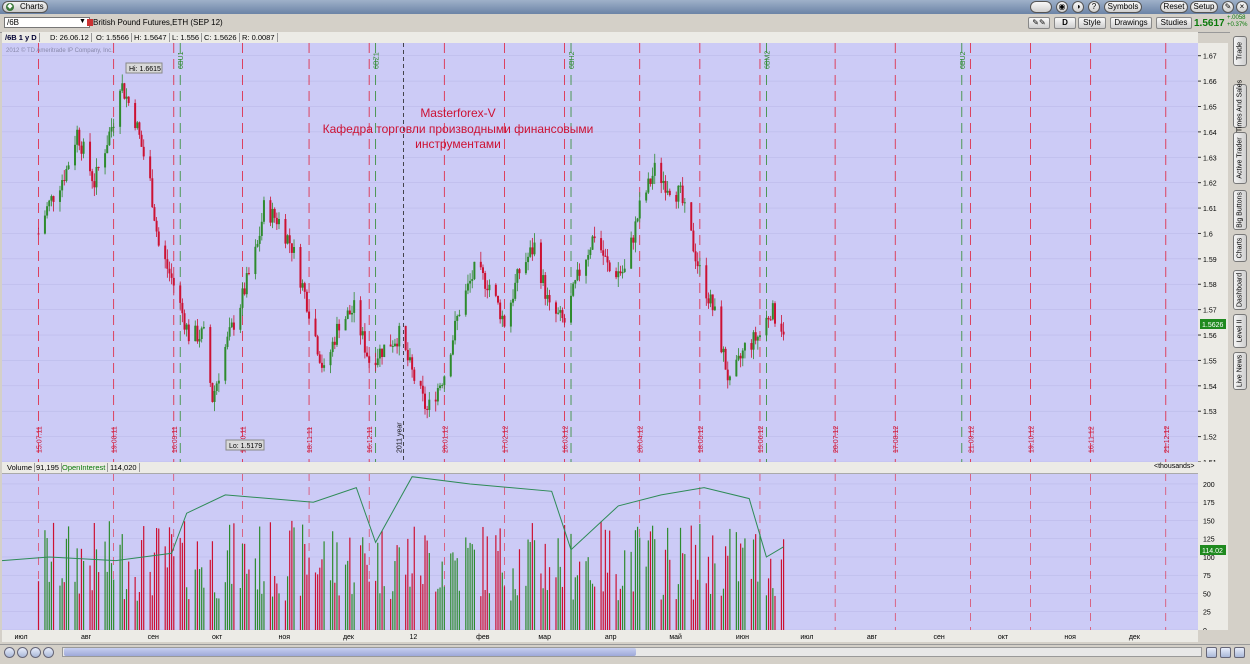 The image size is (1250, 664). I want to click on zoom-fit-icon, so click(48, 652).